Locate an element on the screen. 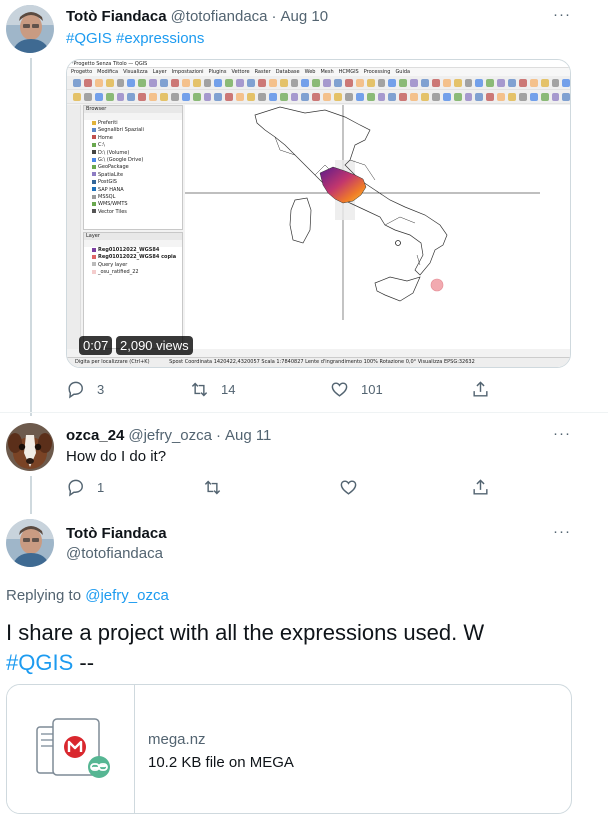 This screenshot has height=818, width=608. qgis-menu-item: Raster is located at coordinates (262, 72).